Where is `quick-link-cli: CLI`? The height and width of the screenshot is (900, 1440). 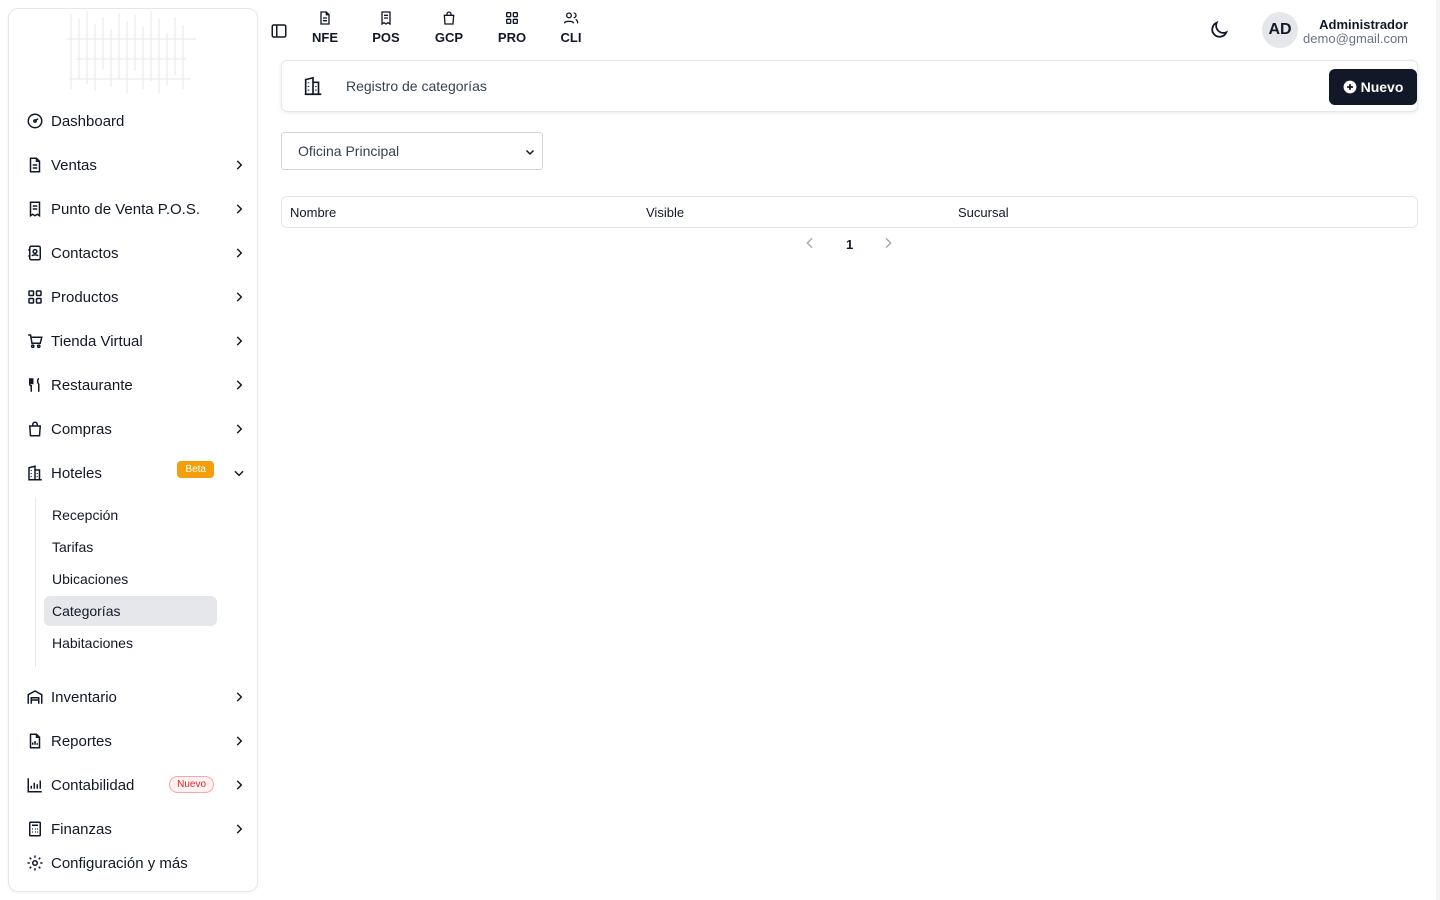 quick-link-cli: CLI is located at coordinates (571, 30).